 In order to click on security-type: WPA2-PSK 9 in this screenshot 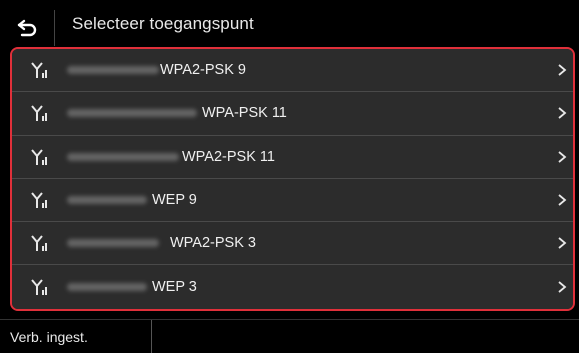, I will do `click(203, 70)`.